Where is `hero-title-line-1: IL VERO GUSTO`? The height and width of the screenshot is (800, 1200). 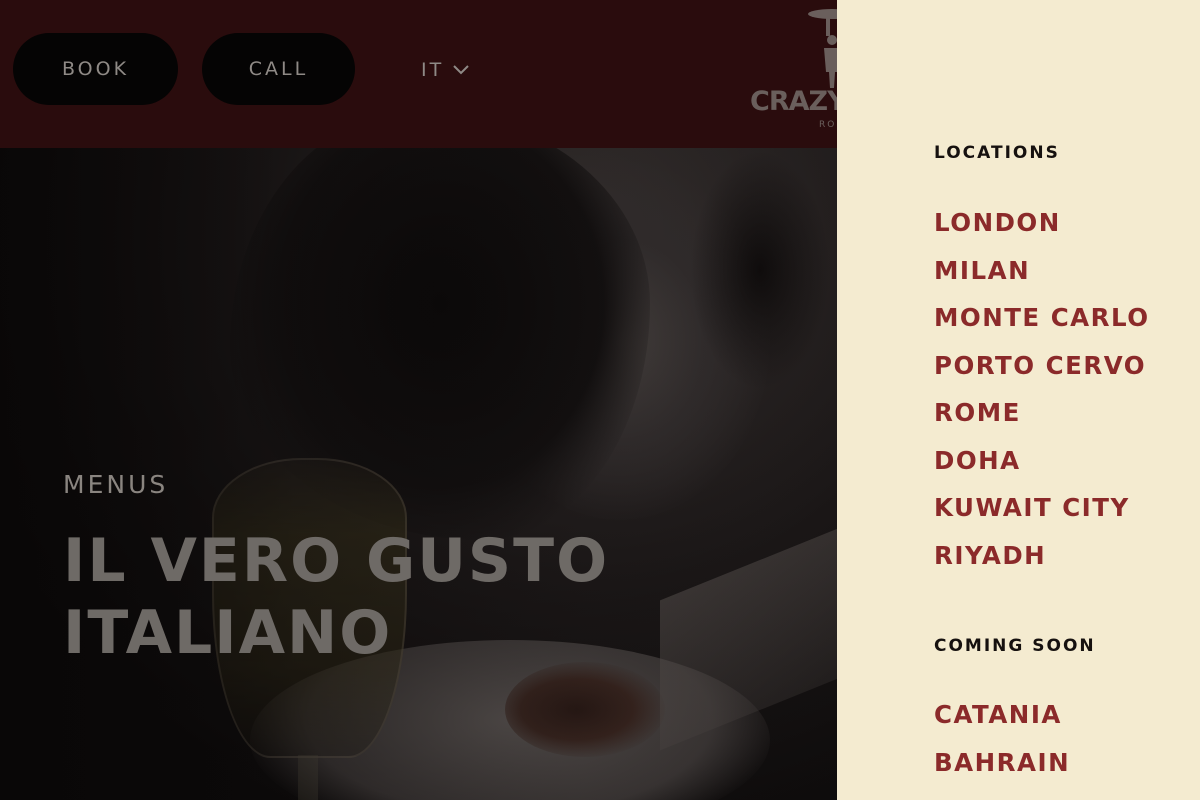
hero-title-line-1: IL VERO GUSTO is located at coordinates (336, 561).